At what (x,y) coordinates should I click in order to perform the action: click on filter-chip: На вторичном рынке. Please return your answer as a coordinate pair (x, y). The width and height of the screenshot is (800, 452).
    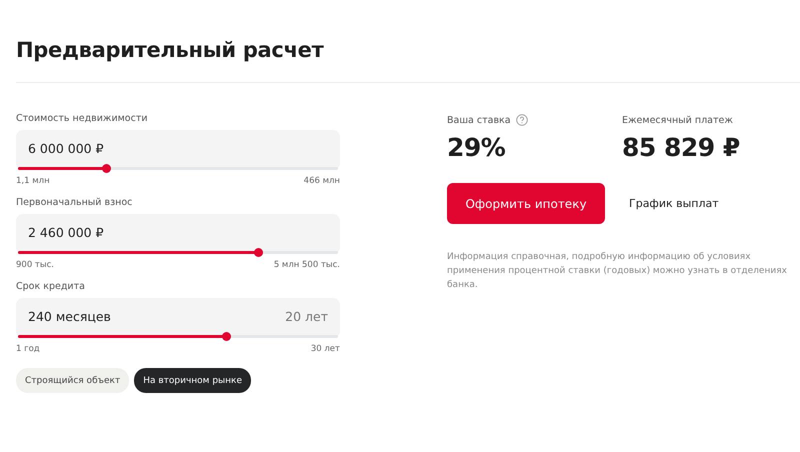
    Looking at the image, I should click on (192, 380).